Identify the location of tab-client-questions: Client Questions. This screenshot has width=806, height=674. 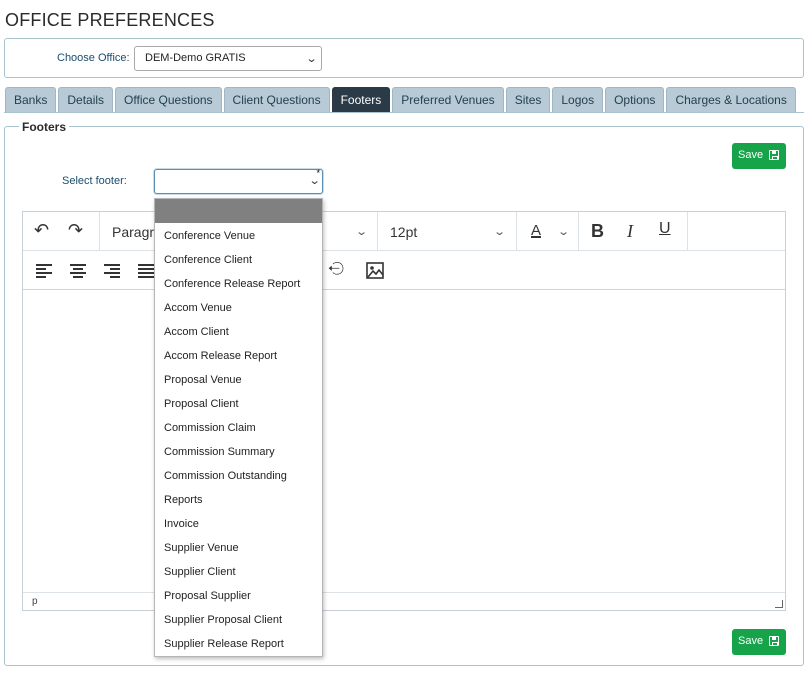
(276, 100).